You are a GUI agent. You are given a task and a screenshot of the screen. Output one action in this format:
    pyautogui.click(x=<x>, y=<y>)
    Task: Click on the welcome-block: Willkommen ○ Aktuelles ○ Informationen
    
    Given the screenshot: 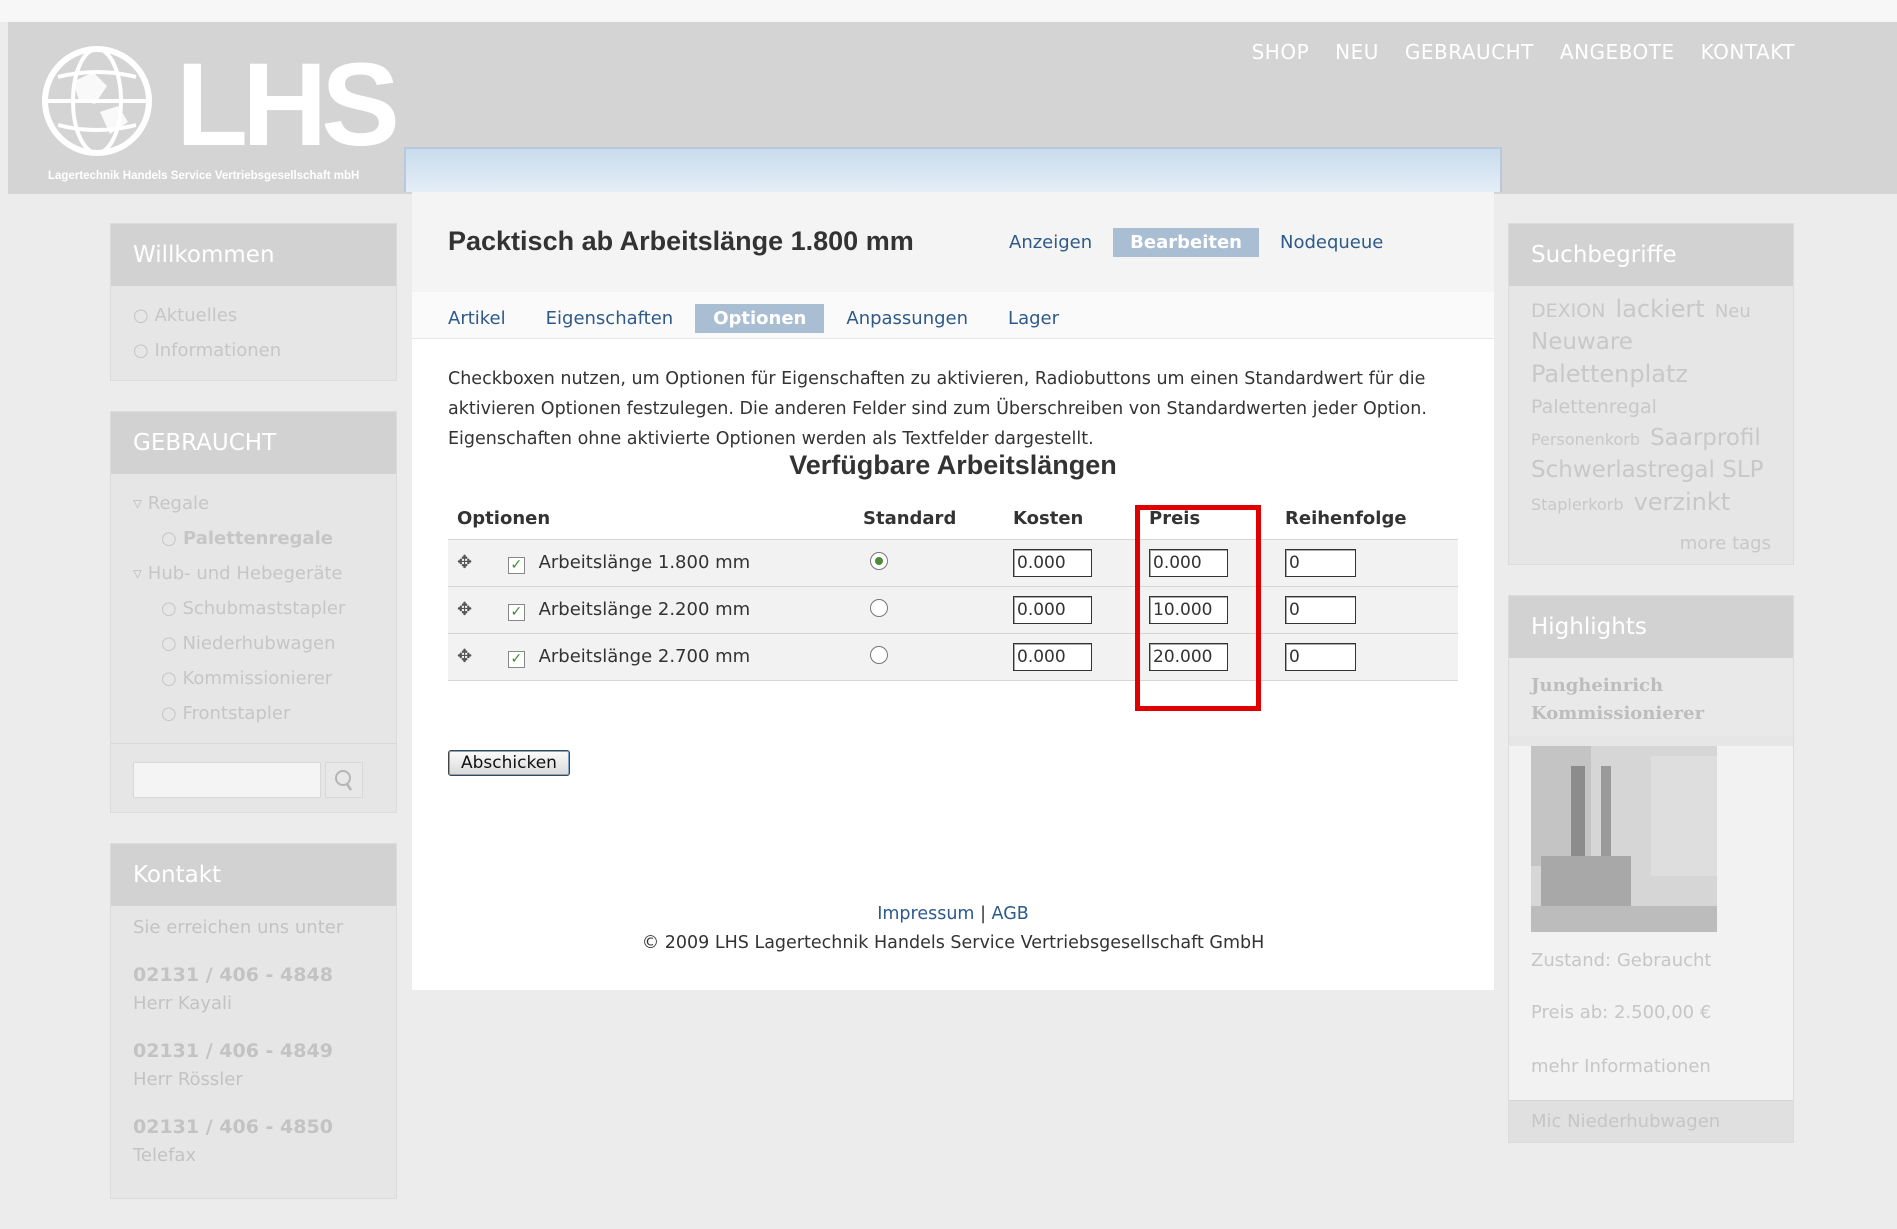 What is the action you would take?
    pyautogui.click(x=253, y=302)
    